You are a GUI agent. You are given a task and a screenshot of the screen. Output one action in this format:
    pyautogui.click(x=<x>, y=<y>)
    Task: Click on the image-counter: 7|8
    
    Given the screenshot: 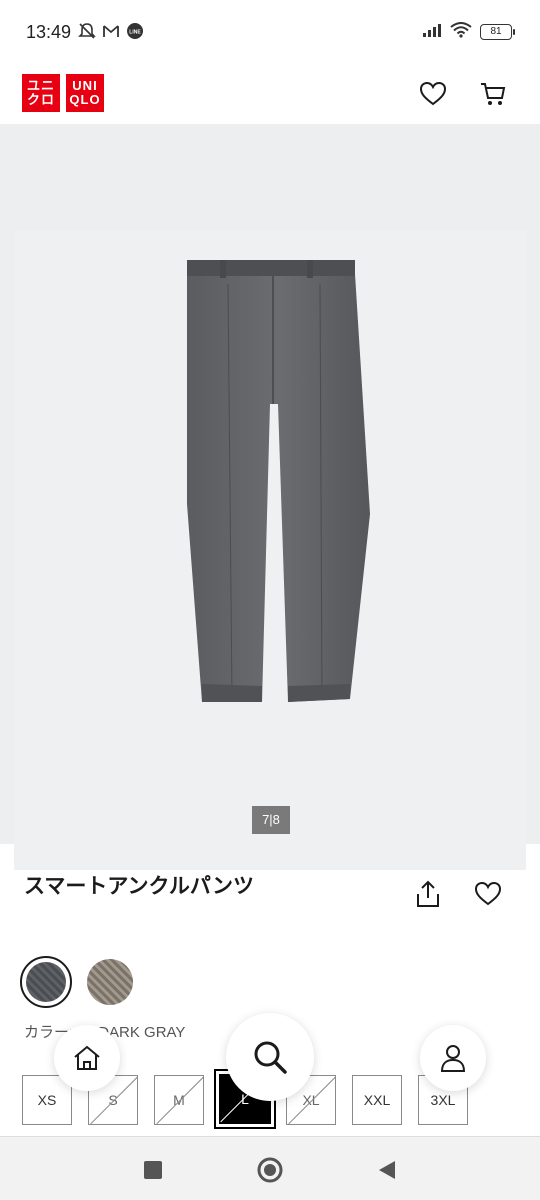 What is the action you would take?
    pyautogui.click(x=271, y=820)
    